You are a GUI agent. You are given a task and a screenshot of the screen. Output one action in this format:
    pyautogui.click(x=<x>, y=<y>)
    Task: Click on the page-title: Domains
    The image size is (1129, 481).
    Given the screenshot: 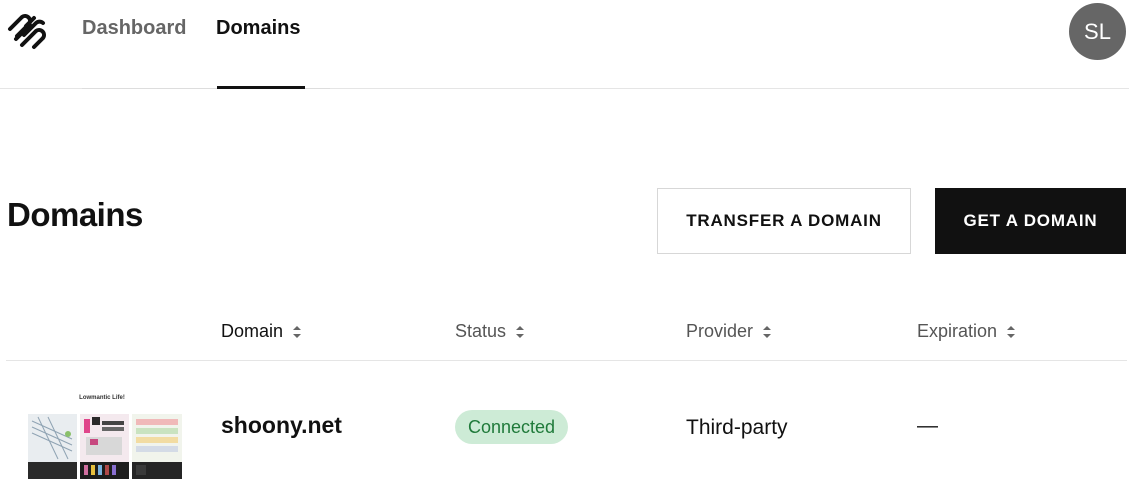 What is the action you would take?
    pyautogui.click(x=75, y=214)
    